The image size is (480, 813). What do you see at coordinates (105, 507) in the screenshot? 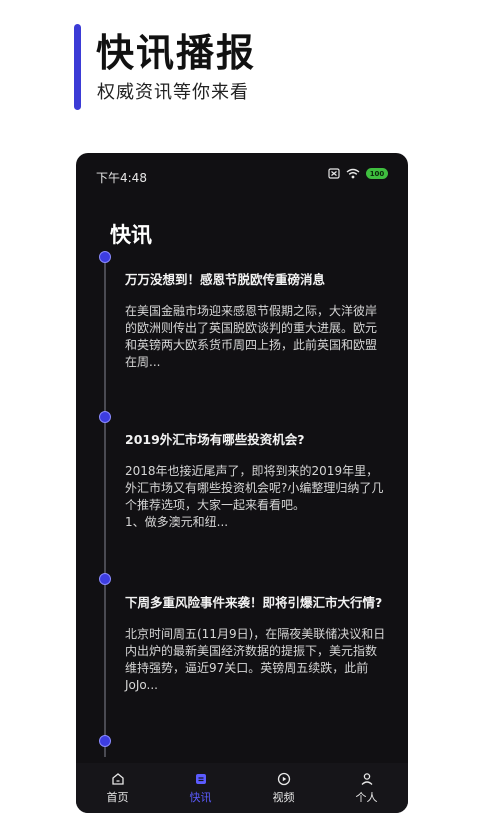
I see `timeline-line` at bounding box center [105, 507].